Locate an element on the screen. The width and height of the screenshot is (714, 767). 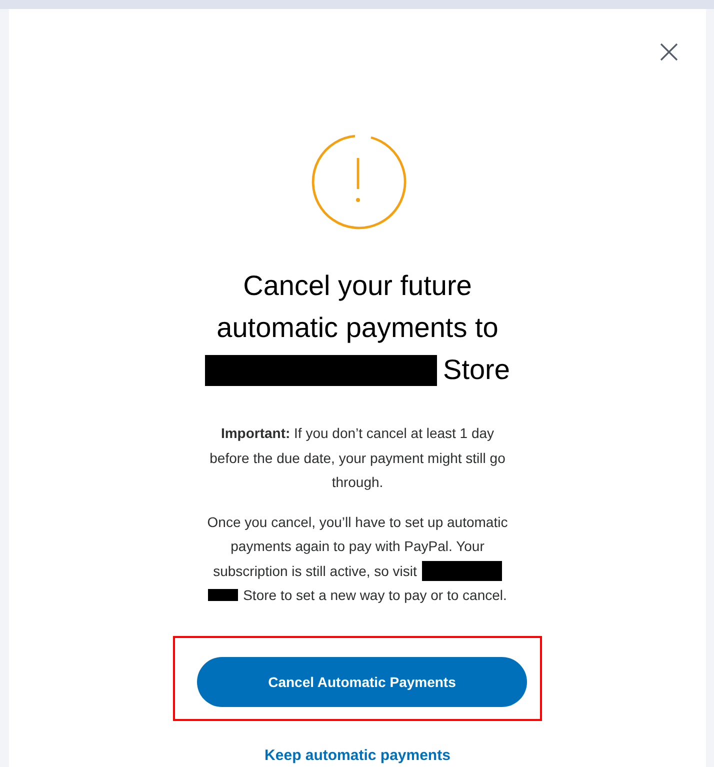
dialog-title: Store is located at coordinates (476, 370).